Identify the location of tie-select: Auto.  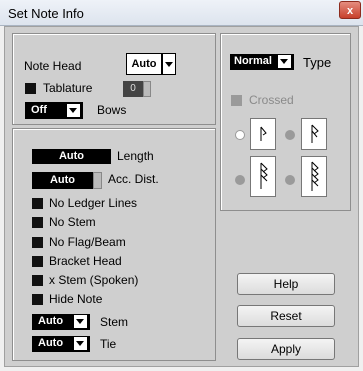
(61, 344).